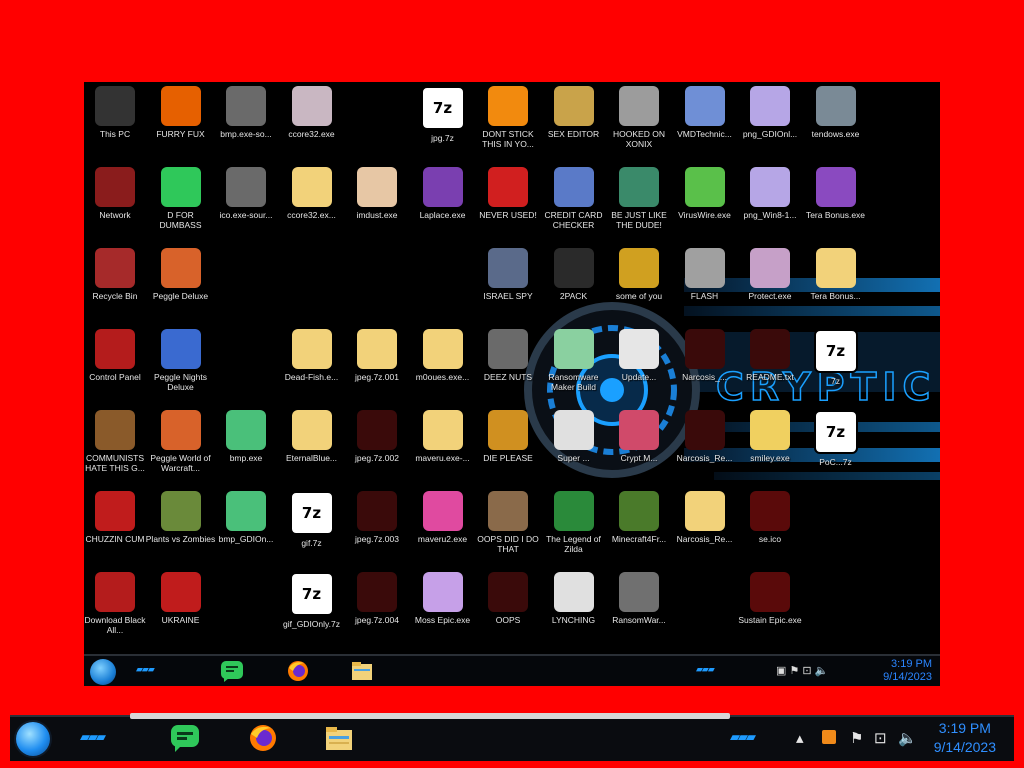  I want to click on desktop-icon: OOPS DID I DO THAT, so click(508, 522).